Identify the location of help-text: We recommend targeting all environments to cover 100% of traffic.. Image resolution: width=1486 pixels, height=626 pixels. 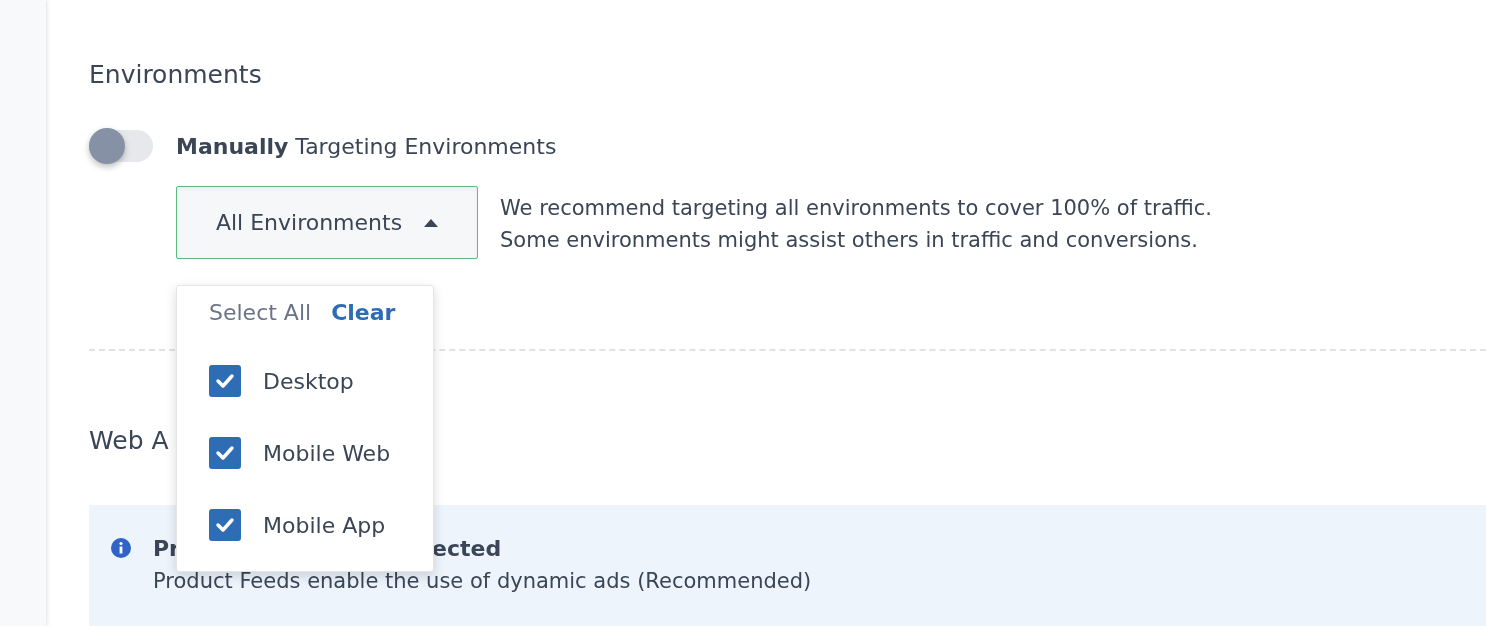
(856, 208).